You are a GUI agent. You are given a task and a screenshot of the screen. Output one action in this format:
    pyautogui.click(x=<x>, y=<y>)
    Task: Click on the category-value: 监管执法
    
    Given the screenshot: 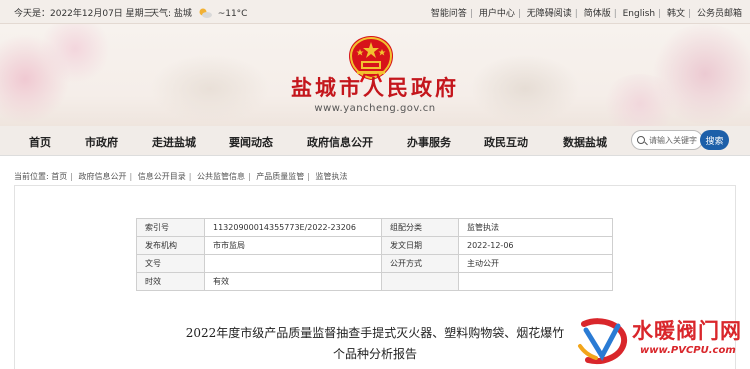 What is the action you would take?
    pyautogui.click(x=535, y=227)
    